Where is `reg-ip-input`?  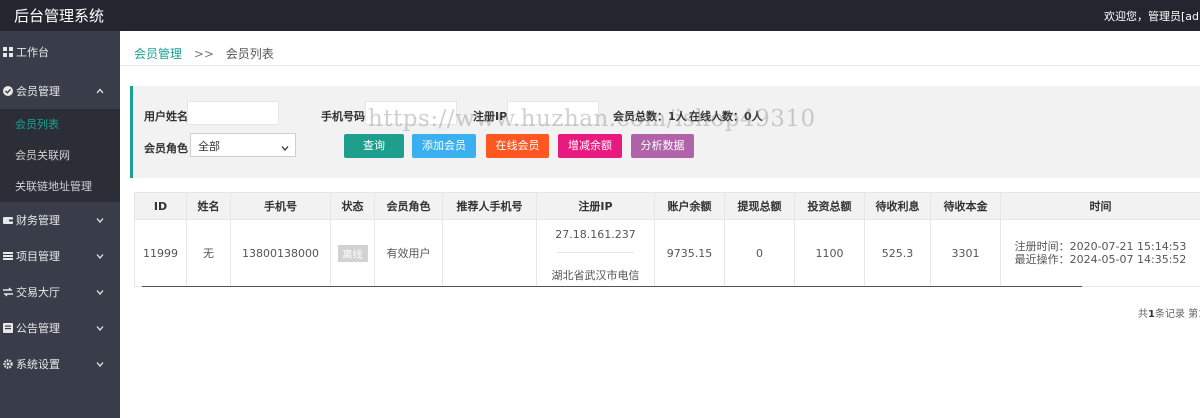
reg-ip-input is located at coordinates (553, 113).